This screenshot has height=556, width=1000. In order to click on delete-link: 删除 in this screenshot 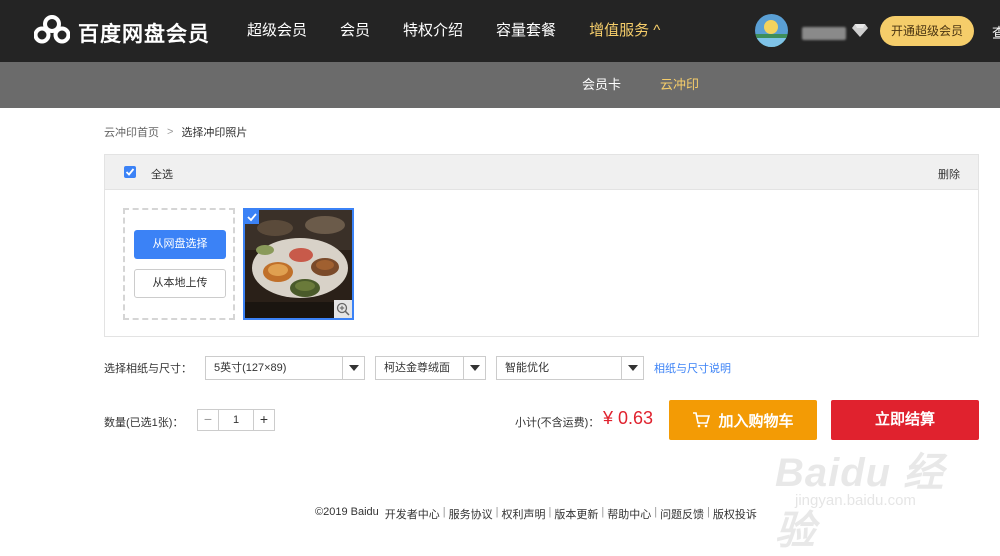, I will do `click(949, 174)`.